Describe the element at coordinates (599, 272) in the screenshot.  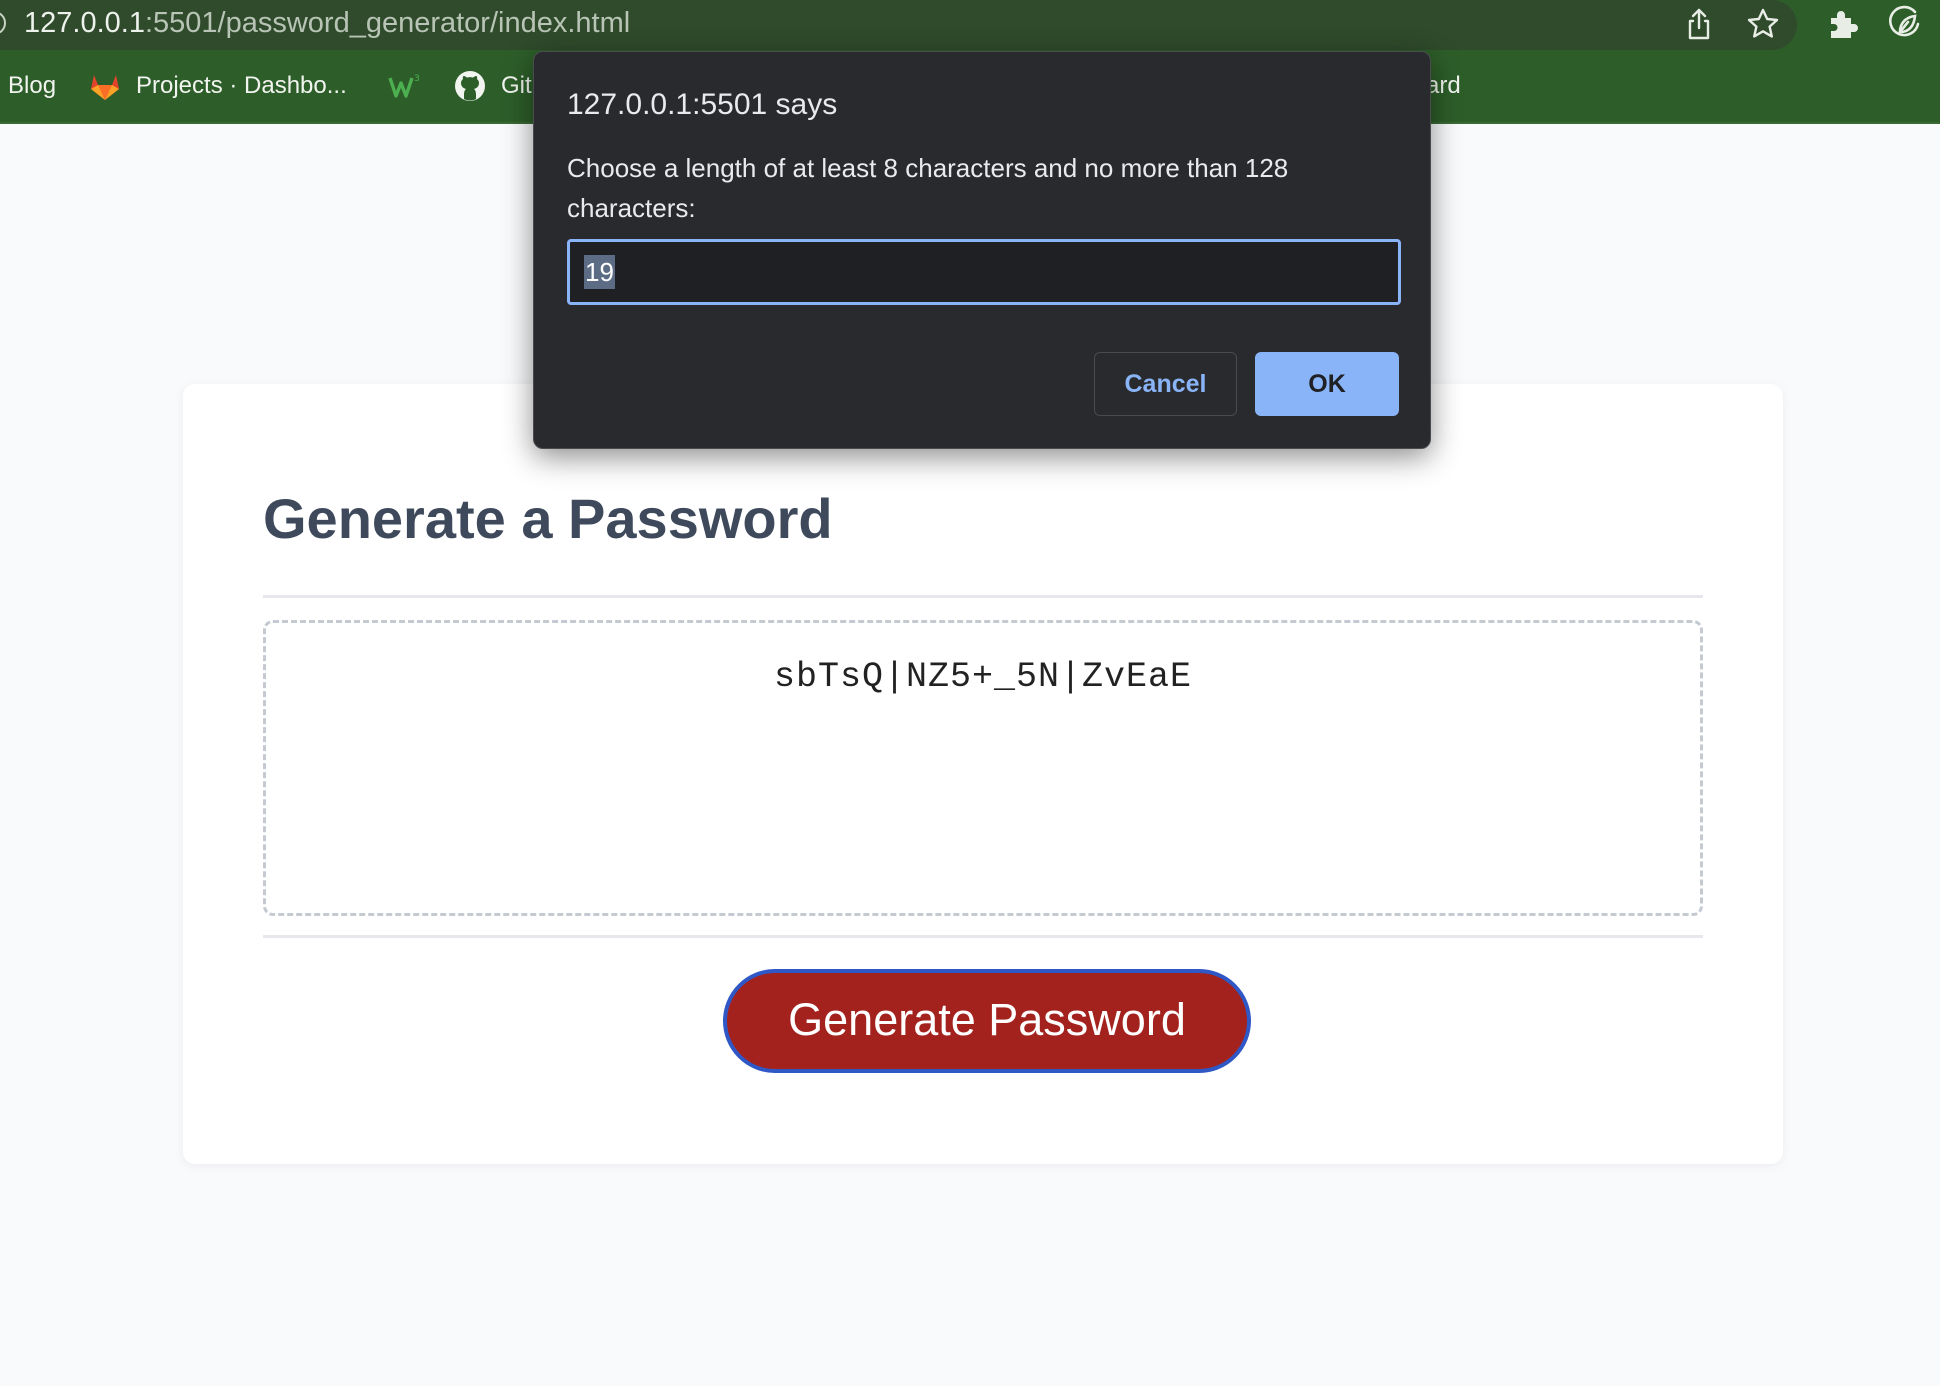
I see `input-value: 19` at that location.